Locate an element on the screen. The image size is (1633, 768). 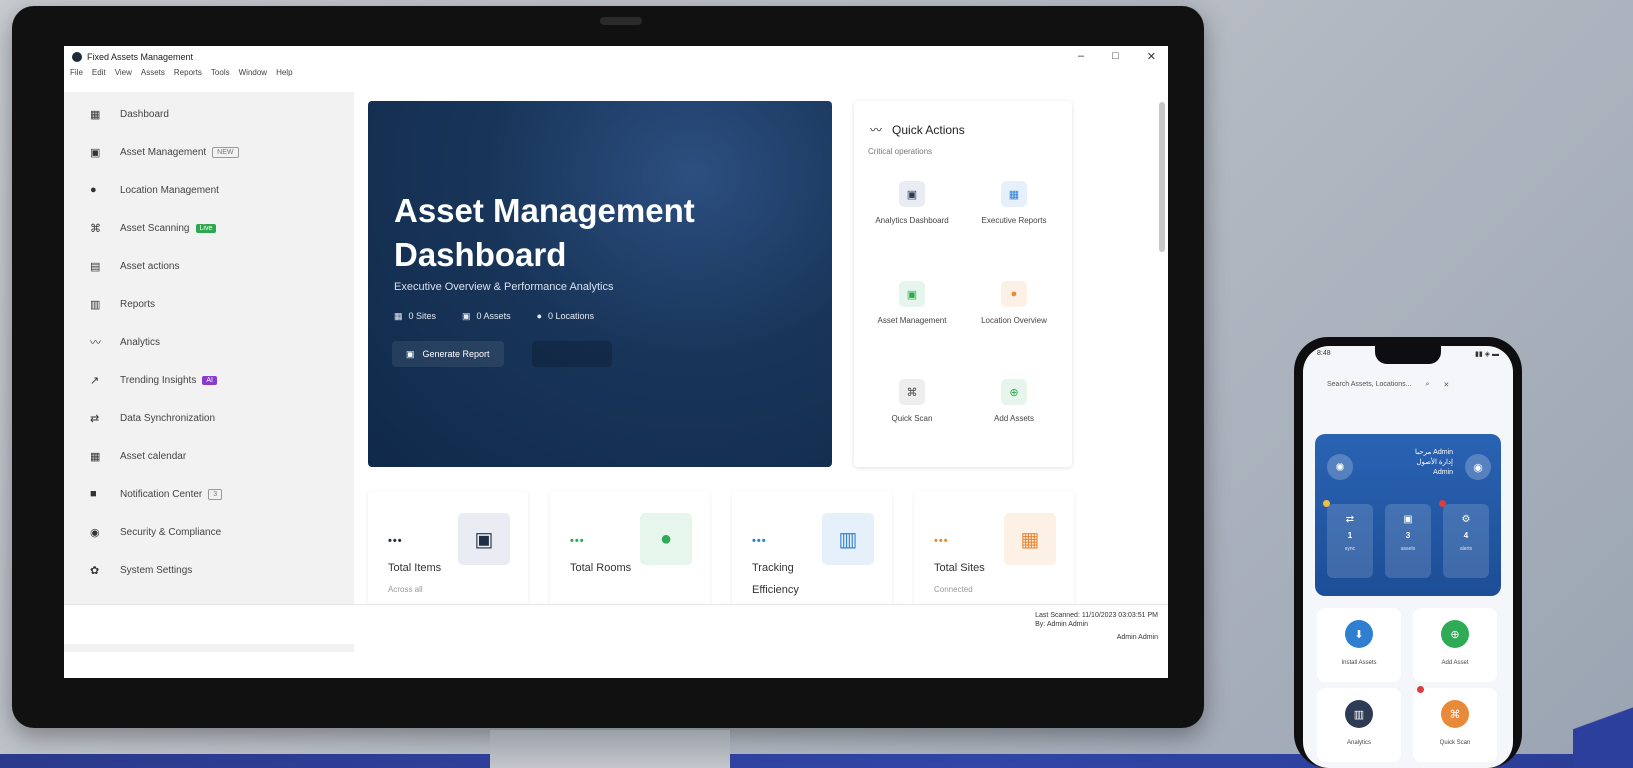
title-bar: Fixed Assets Management – □ ✕ is located at coordinates (616, 57).